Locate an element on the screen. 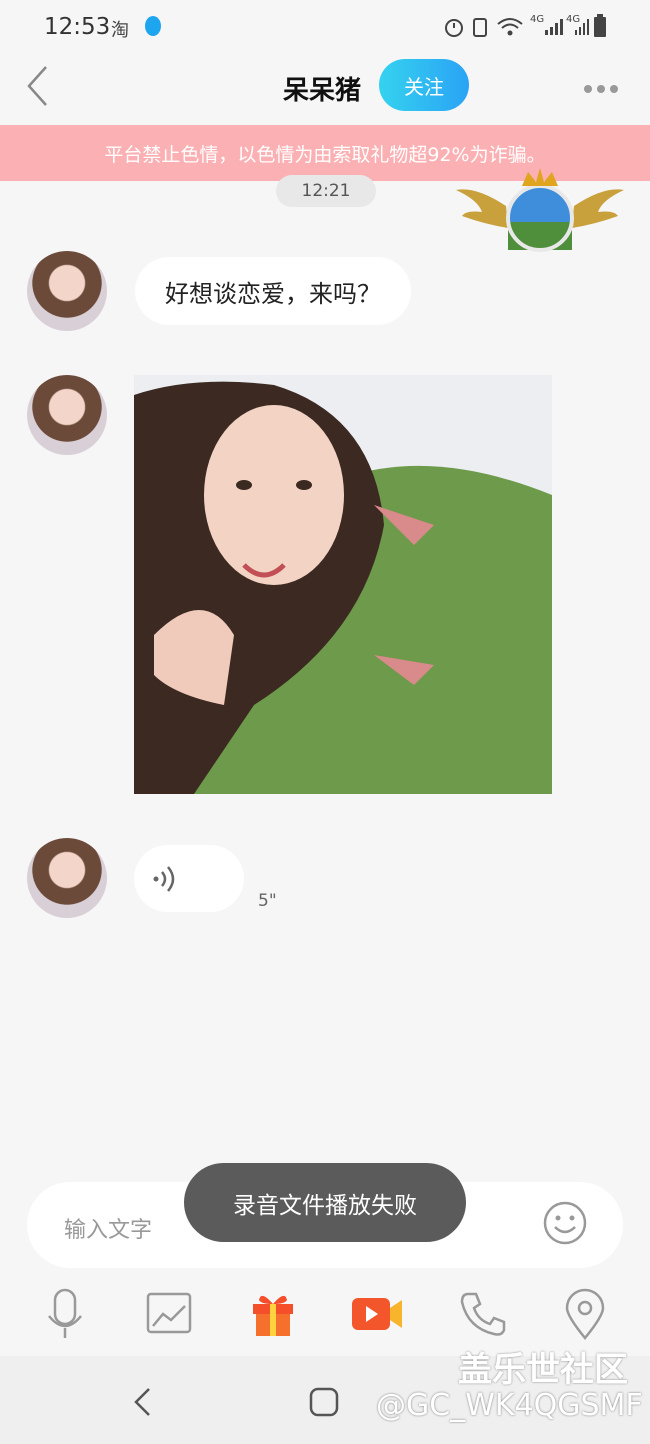 The image size is (650, 1444). contact-name: 呆呆猪 is located at coordinates (322, 91).